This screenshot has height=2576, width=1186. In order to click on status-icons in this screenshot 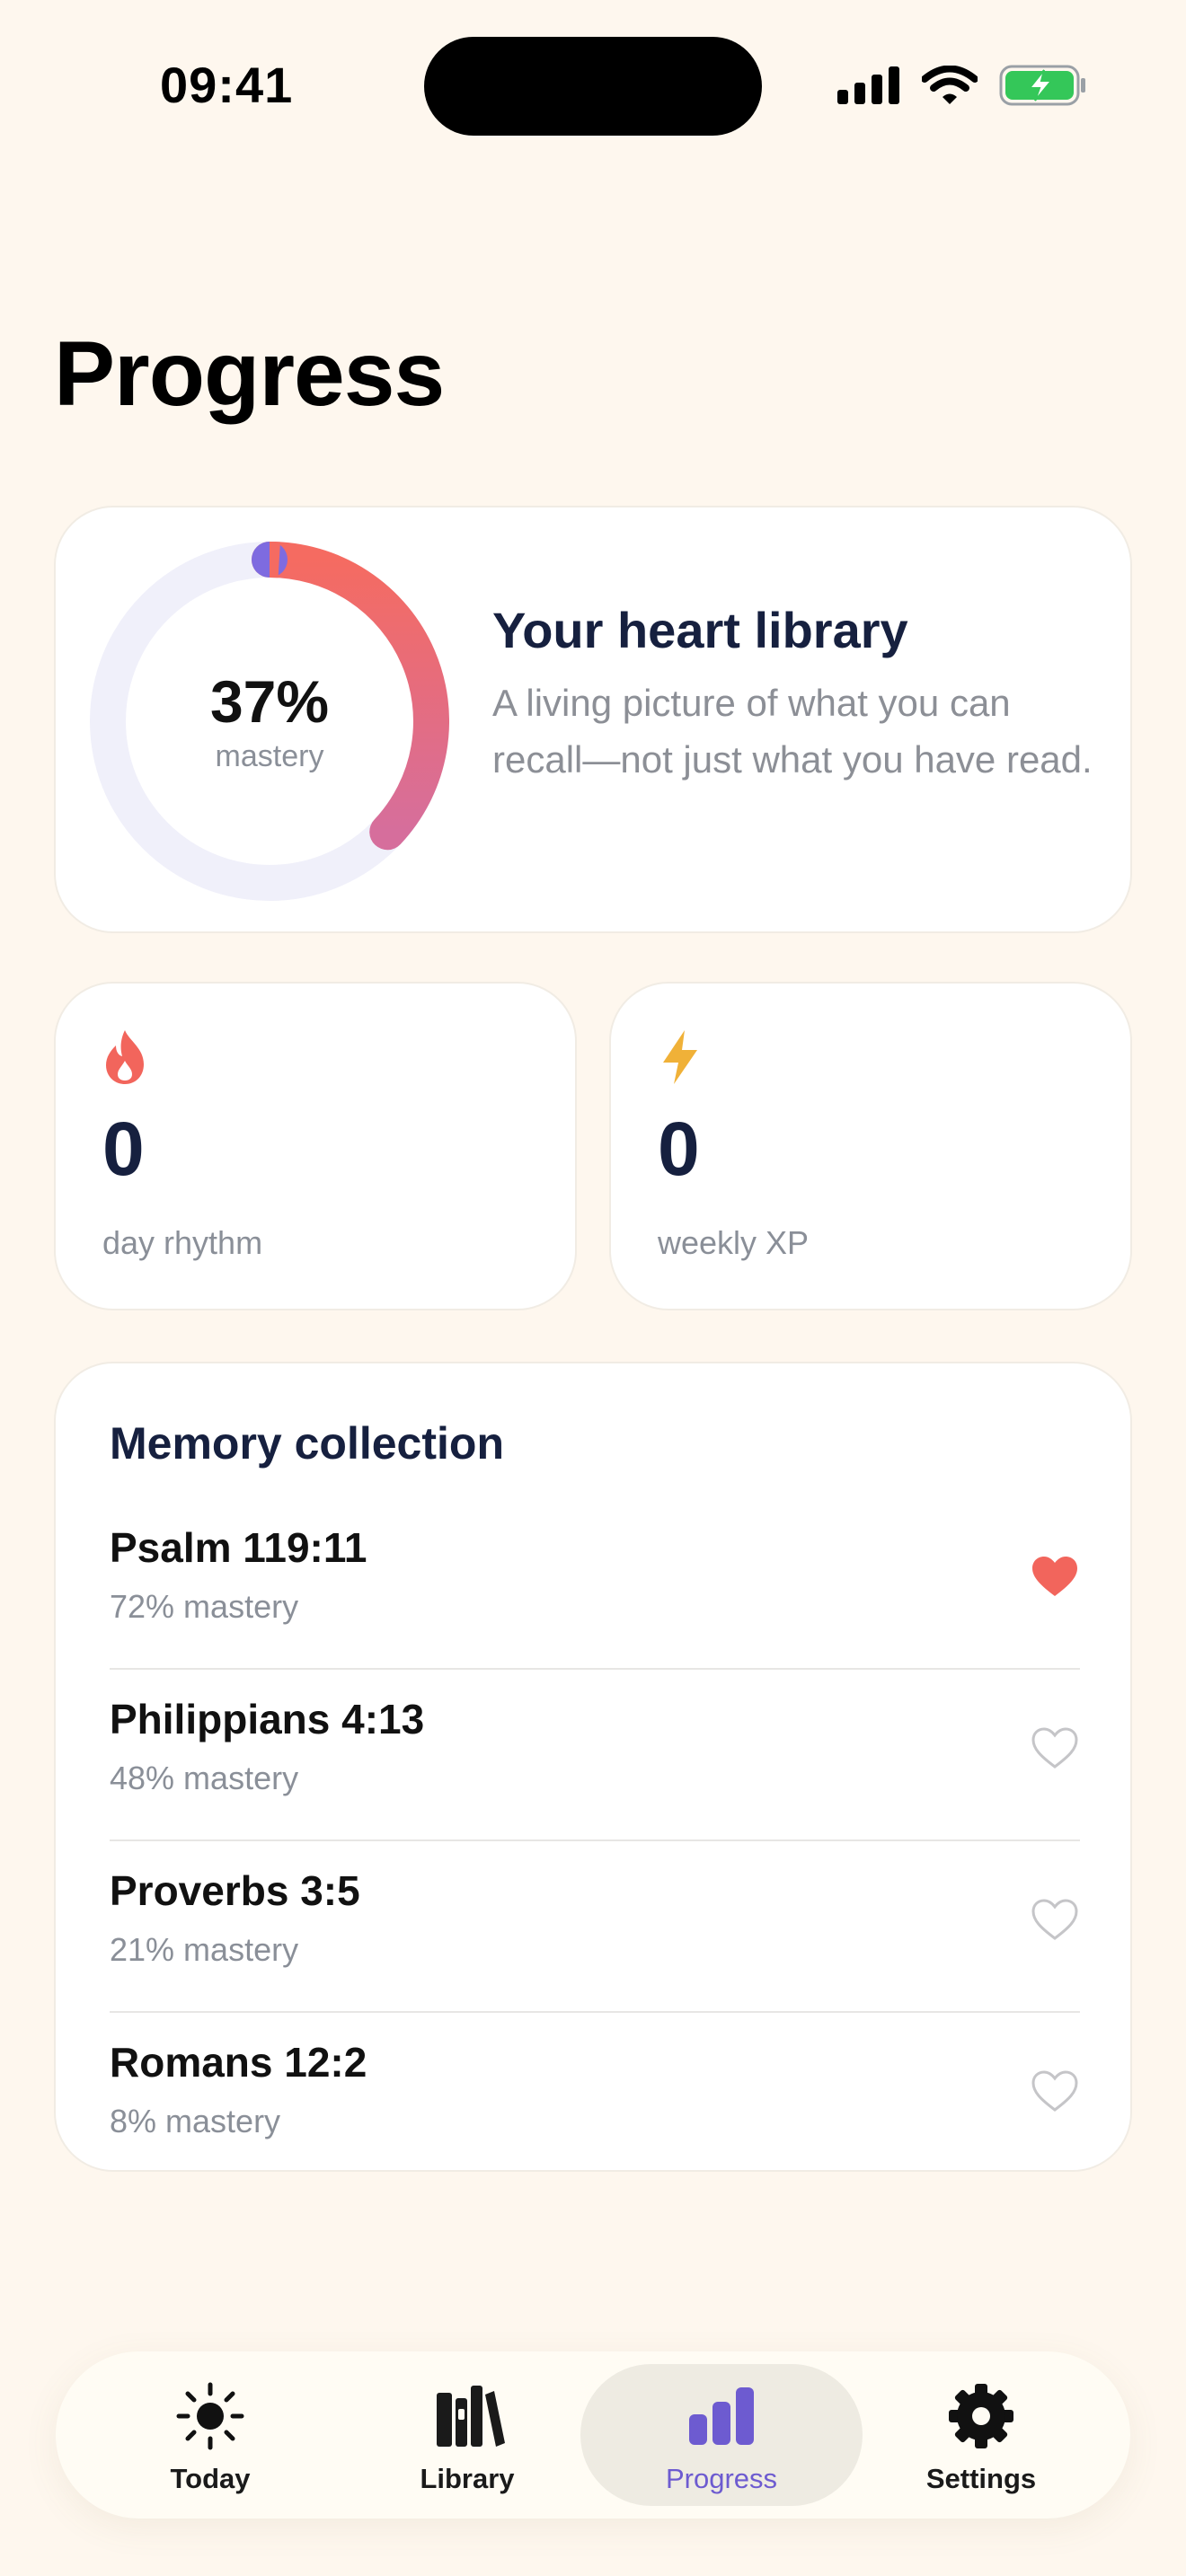, I will do `click(962, 85)`.